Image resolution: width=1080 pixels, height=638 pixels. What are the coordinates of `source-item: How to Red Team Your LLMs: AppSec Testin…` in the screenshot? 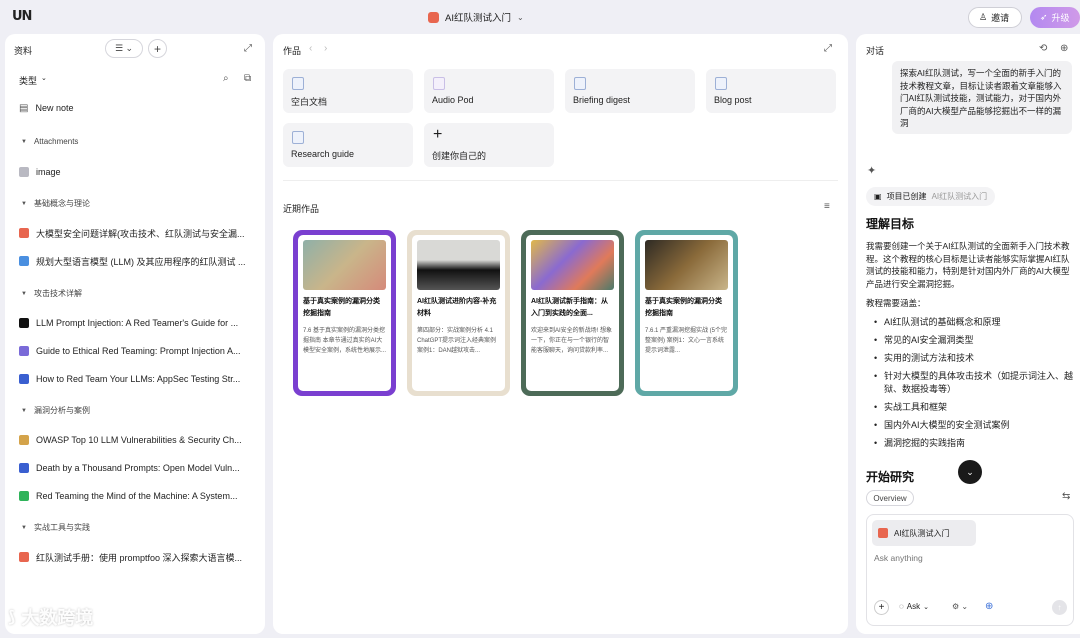 It's located at (139, 379).